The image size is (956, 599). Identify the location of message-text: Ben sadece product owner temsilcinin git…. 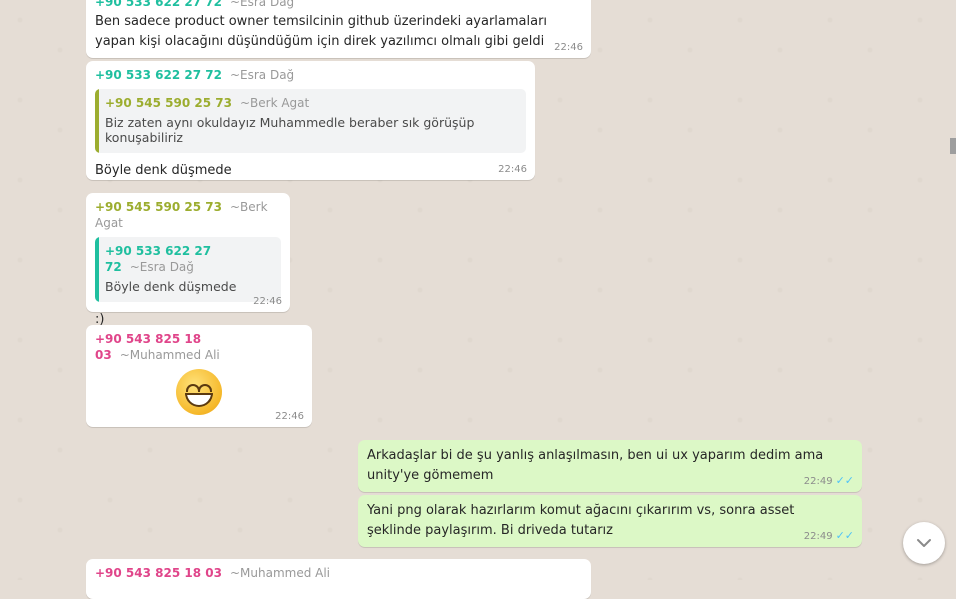
(321, 31).